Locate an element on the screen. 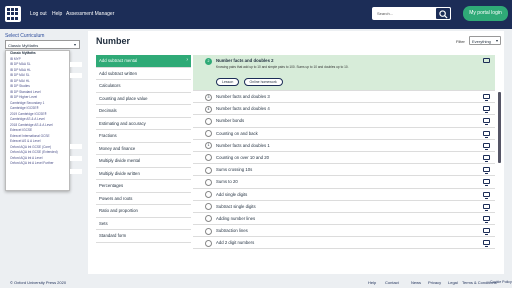  topic-item: Powers and roots is located at coordinates (143, 199).